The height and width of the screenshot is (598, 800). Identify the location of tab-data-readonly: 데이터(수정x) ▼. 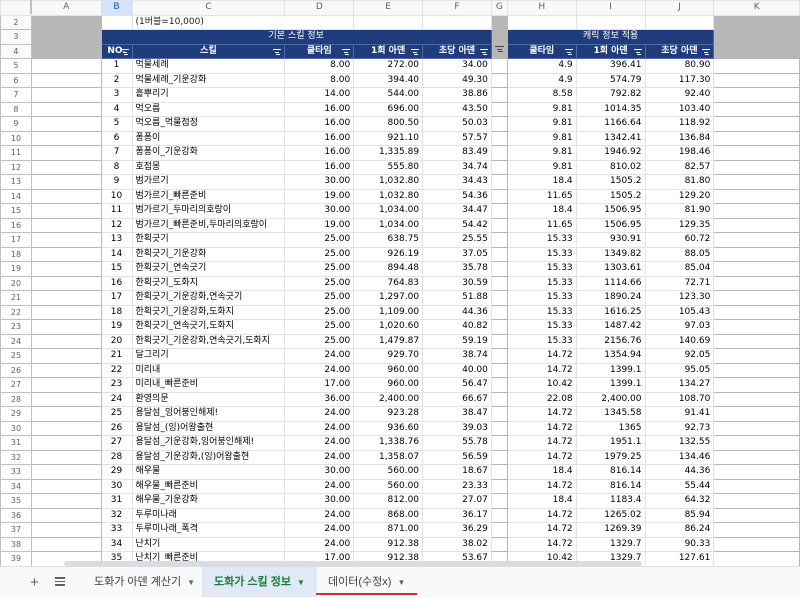
(367, 582).